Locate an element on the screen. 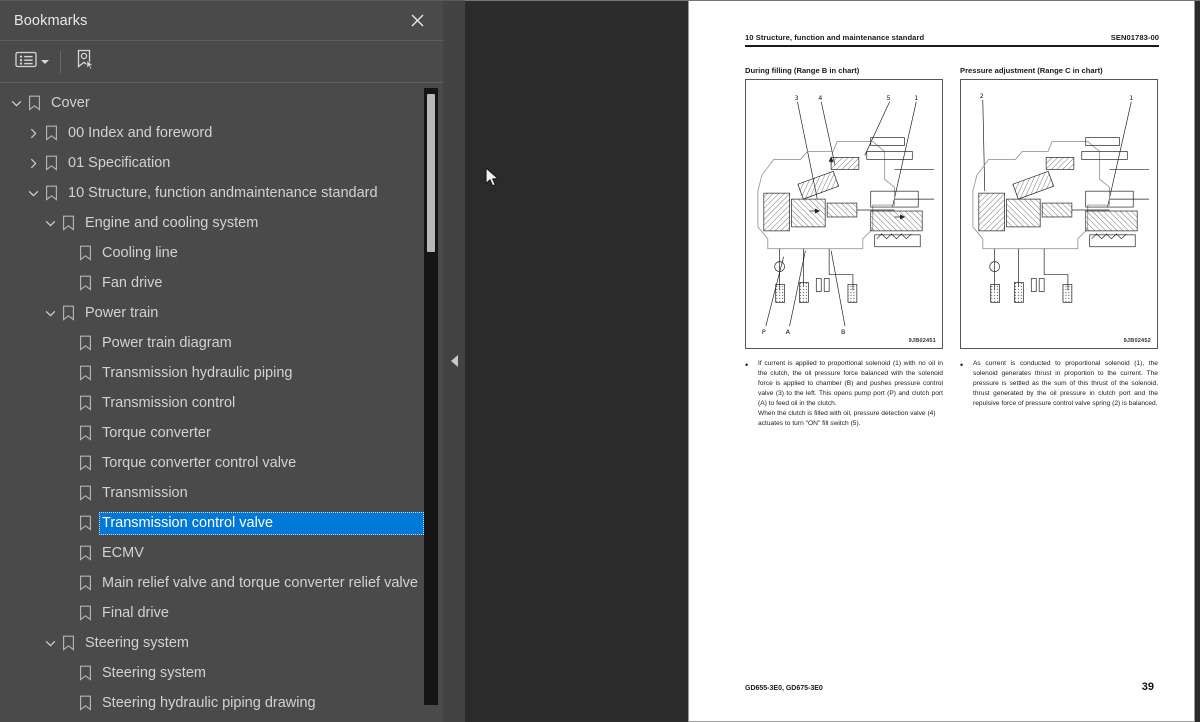  close-icon is located at coordinates (417, 21).